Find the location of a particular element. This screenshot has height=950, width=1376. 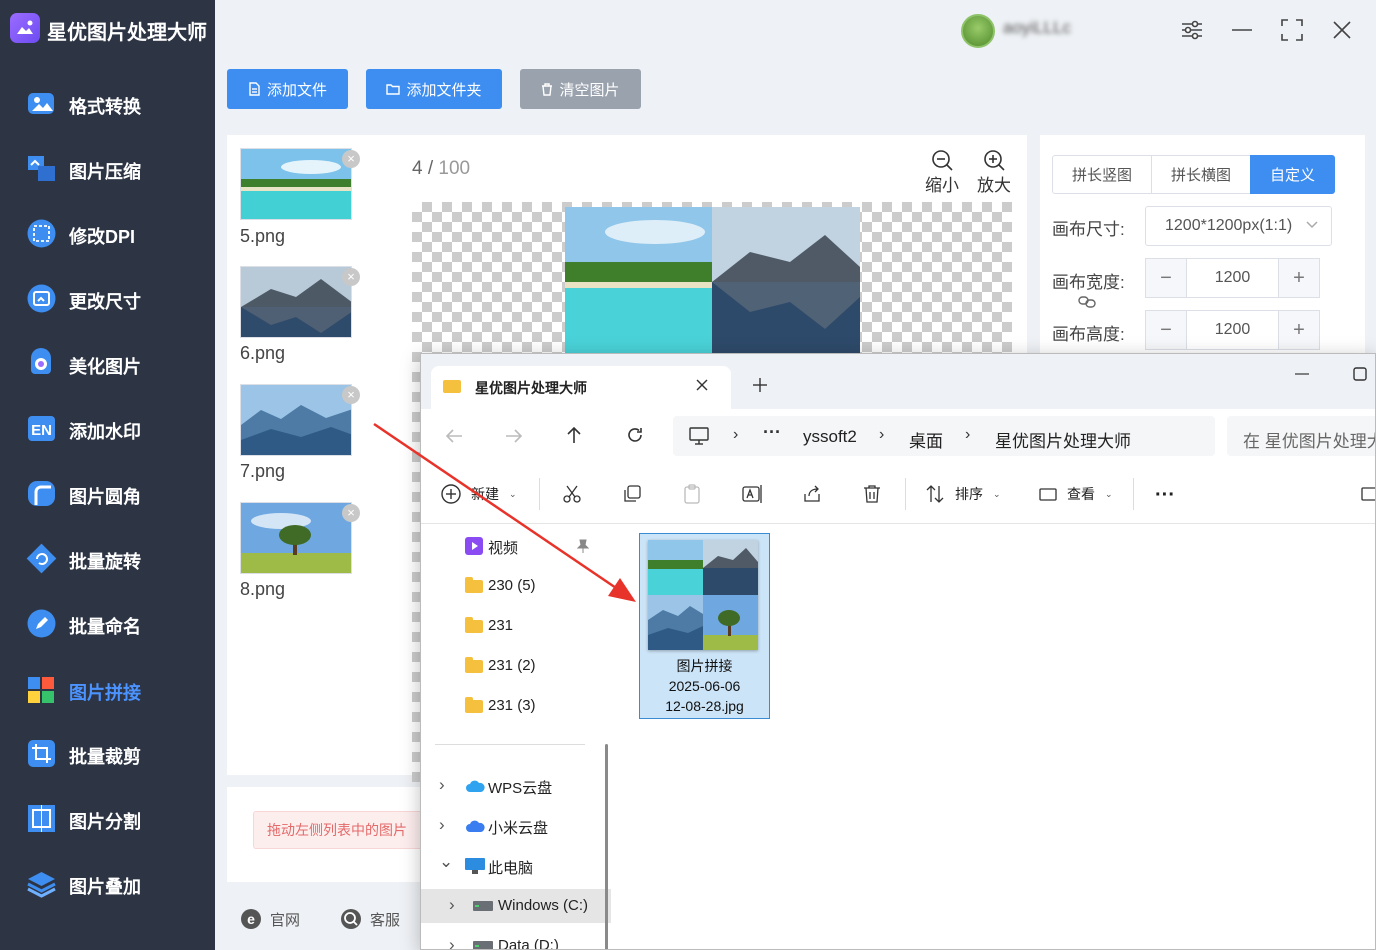

sidebar-item-round-corner: 图片圆角 is located at coordinates (107, 493).